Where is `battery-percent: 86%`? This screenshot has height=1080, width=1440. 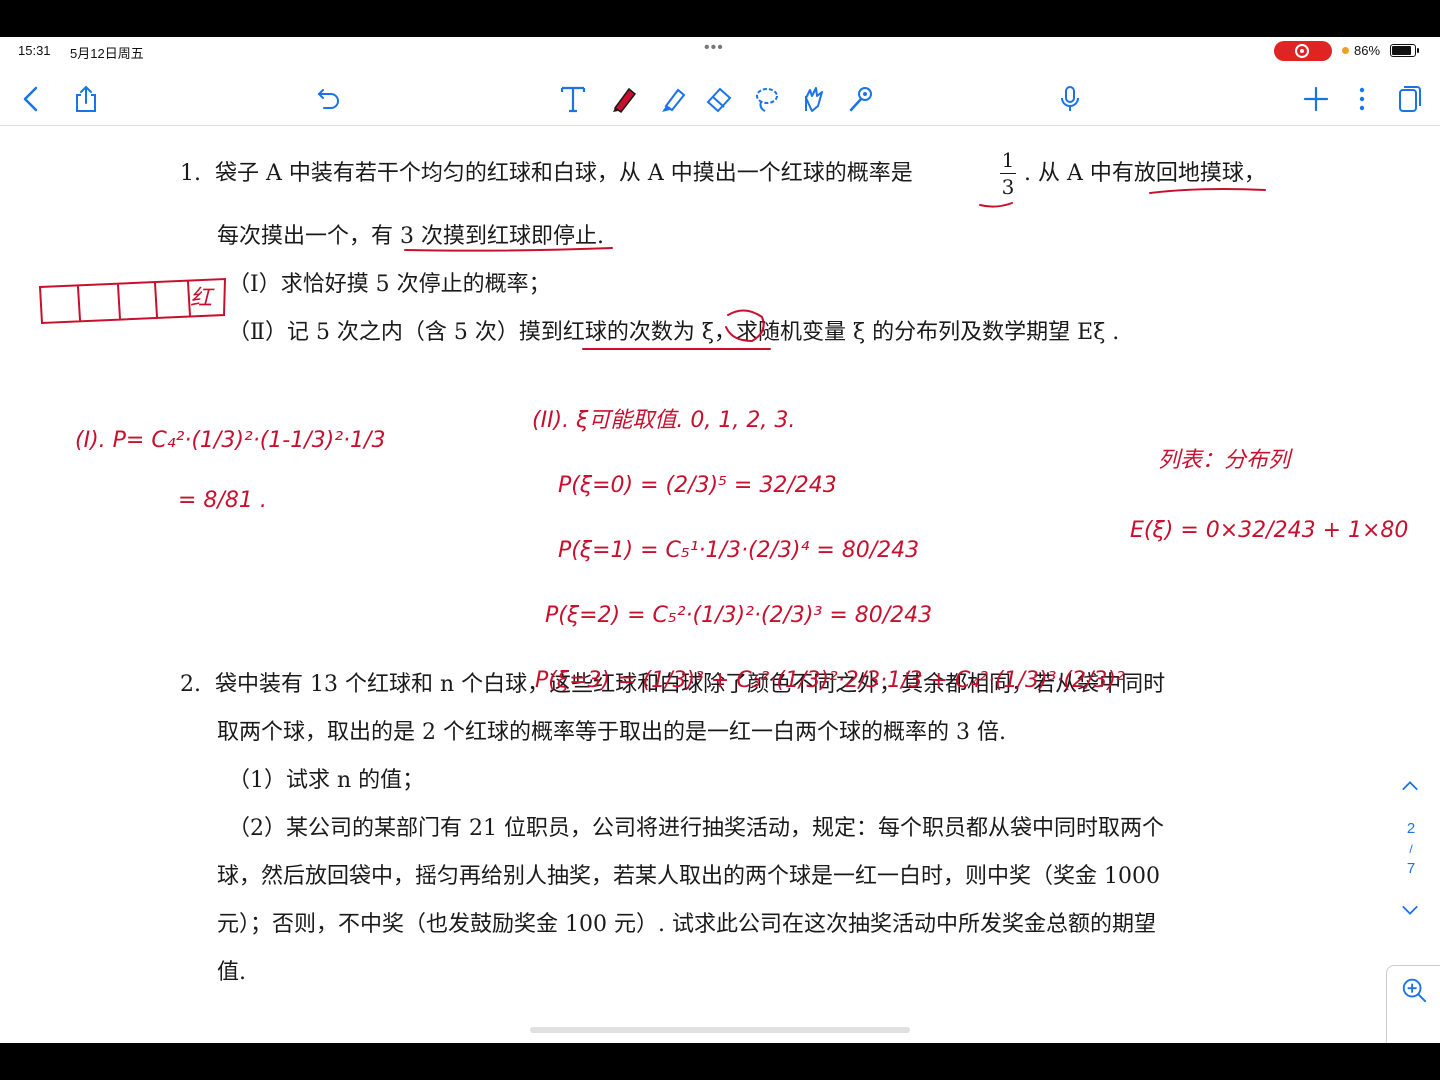
battery-percent: 86% is located at coordinates (1367, 50).